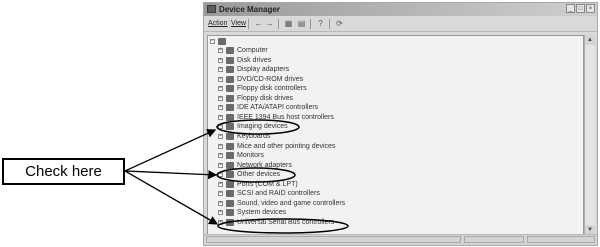 The image size is (600, 247). Describe the element at coordinates (171, 175) in the screenshot. I see `arrow-to-other` at that location.